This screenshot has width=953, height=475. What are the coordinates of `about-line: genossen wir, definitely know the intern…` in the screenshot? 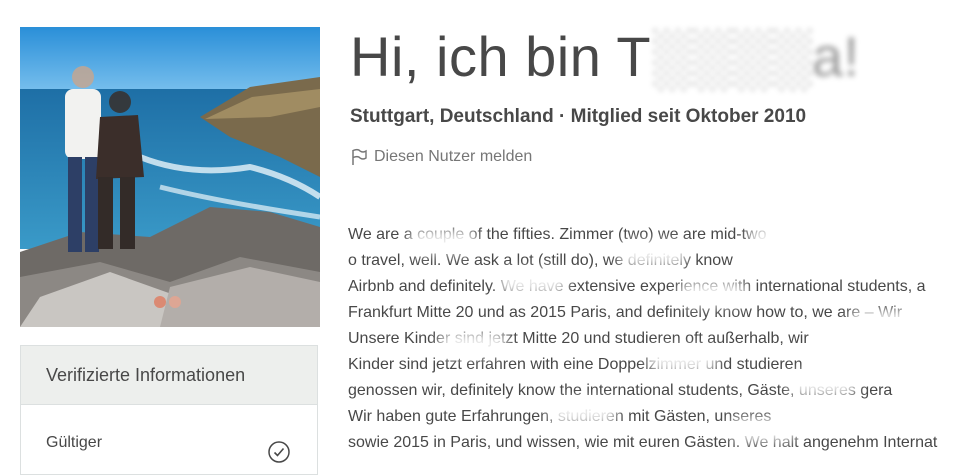 It's located at (620, 390).